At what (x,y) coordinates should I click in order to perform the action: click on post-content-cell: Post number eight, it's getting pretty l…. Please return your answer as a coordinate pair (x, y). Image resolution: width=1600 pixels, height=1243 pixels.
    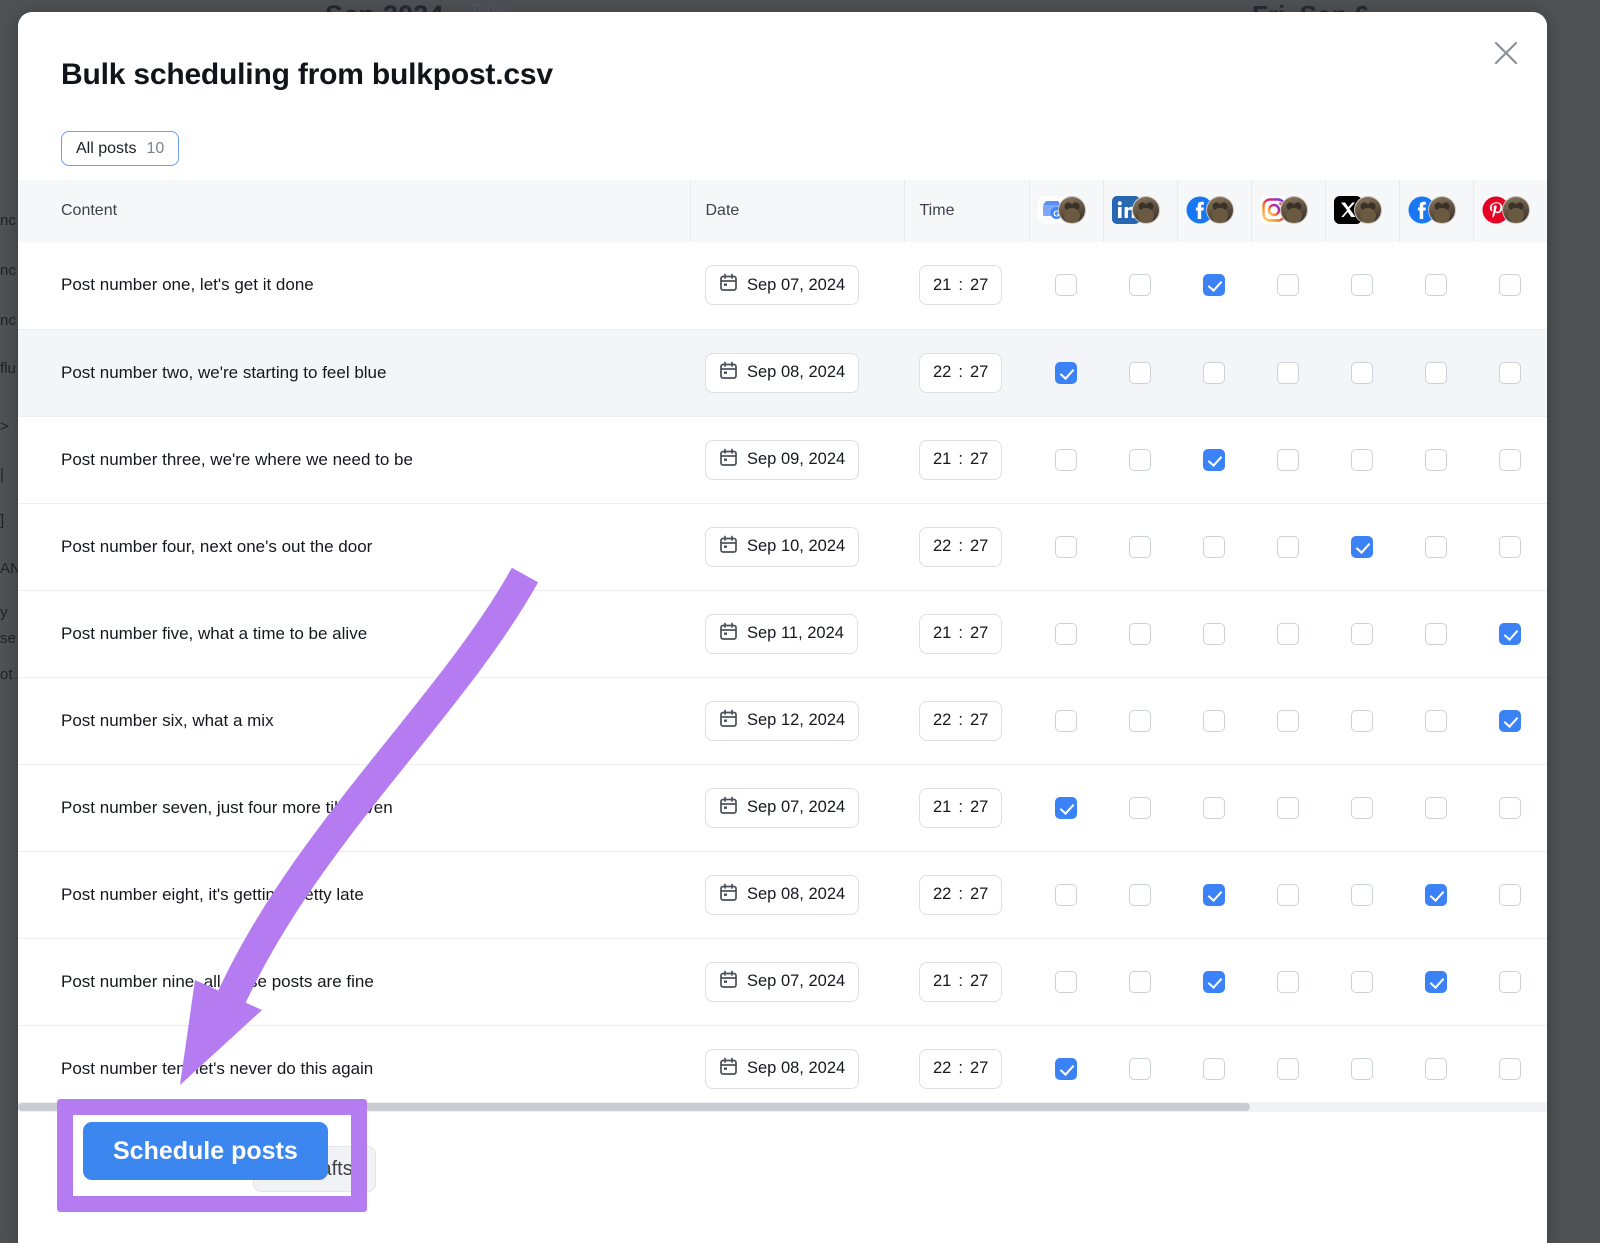
    Looking at the image, I should click on (354, 894).